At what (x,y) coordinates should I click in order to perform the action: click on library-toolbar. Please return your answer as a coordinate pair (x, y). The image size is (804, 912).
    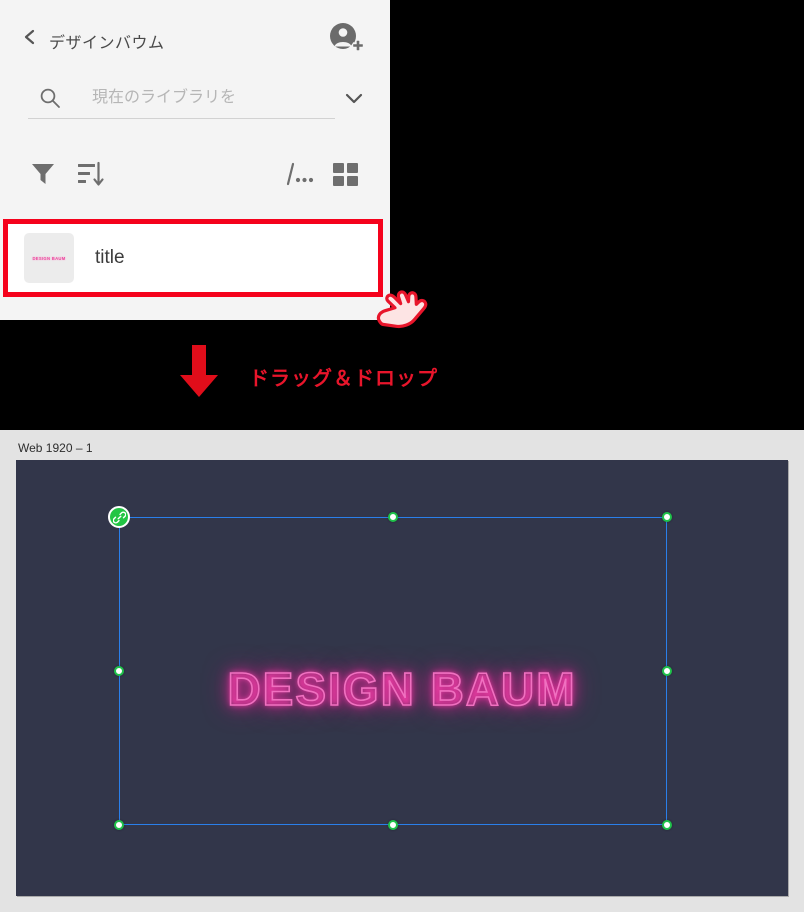
    Looking at the image, I should click on (195, 174).